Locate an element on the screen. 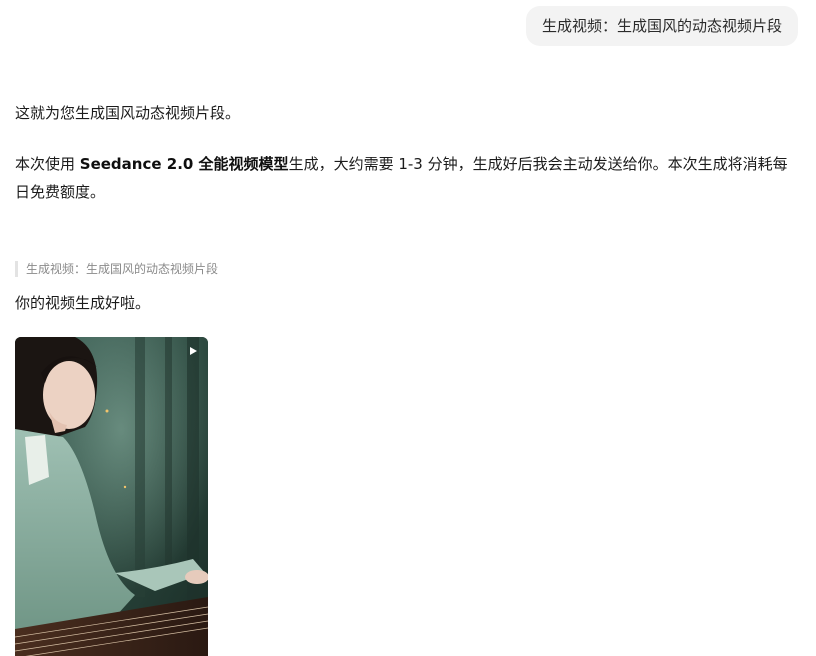  assistant-reply-confirm: 这就为您生成国风动态视频片段。 is located at coordinates (128, 113).